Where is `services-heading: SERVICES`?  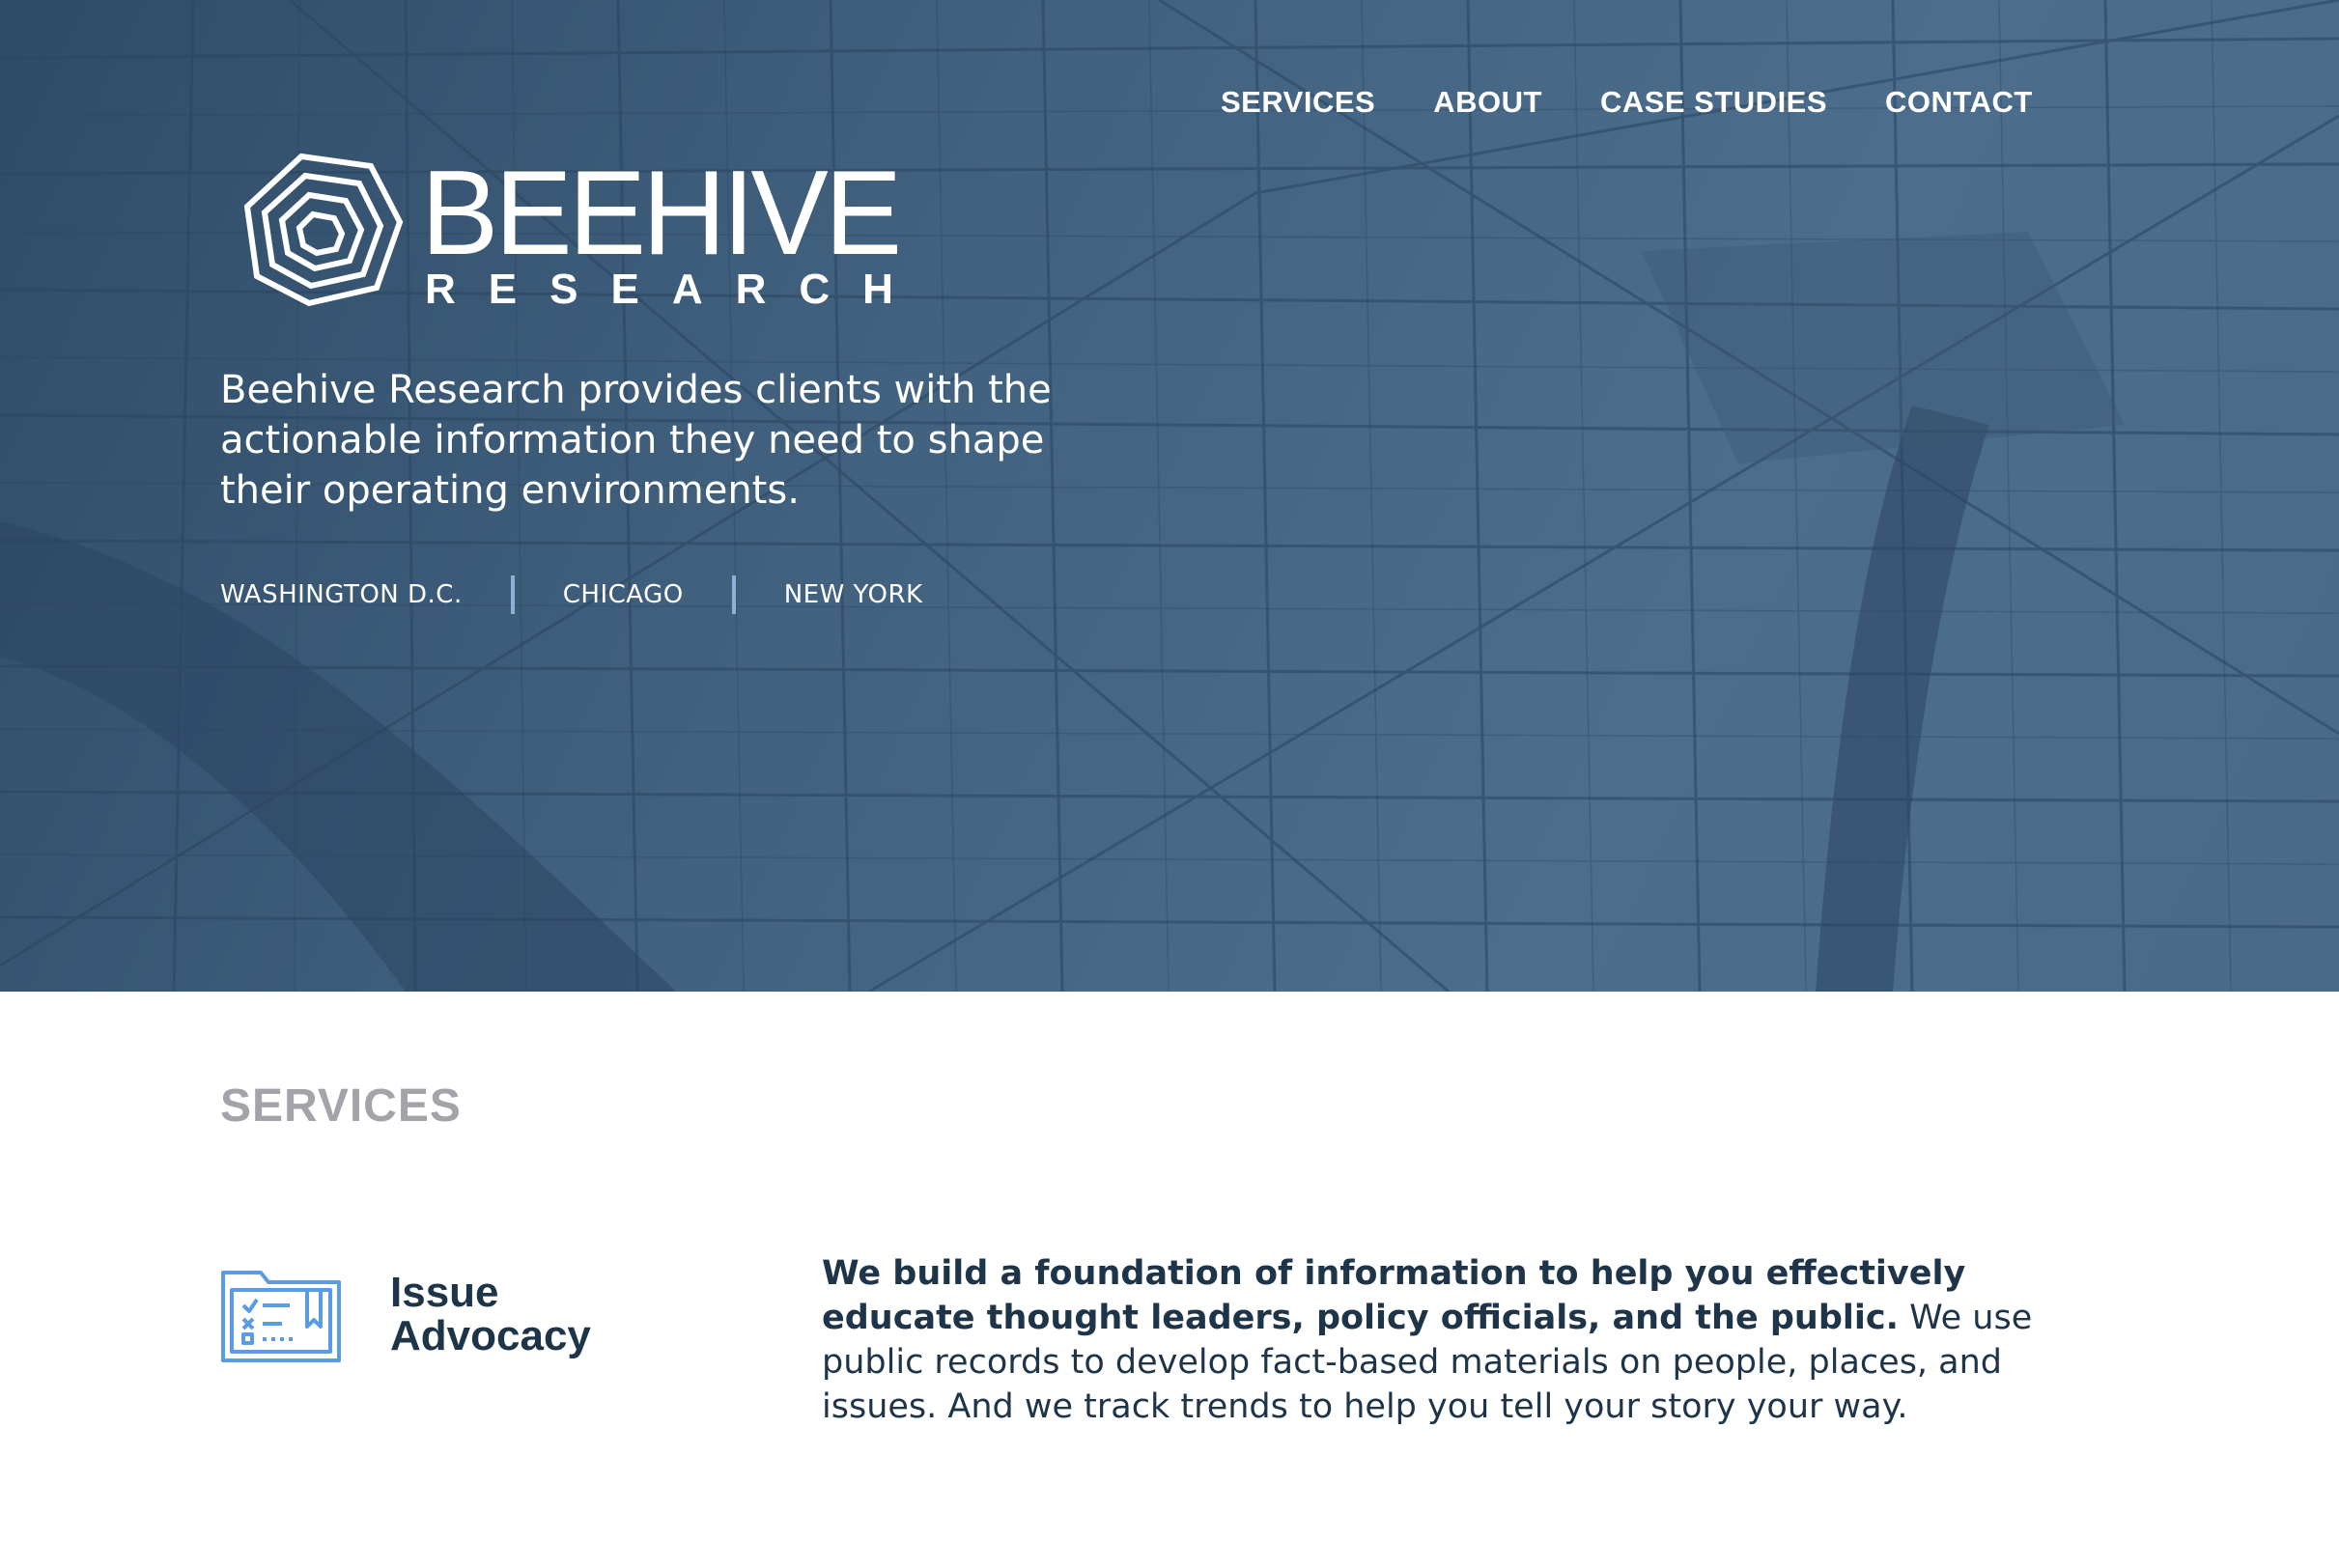 services-heading: SERVICES is located at coordinates (341, 1106).